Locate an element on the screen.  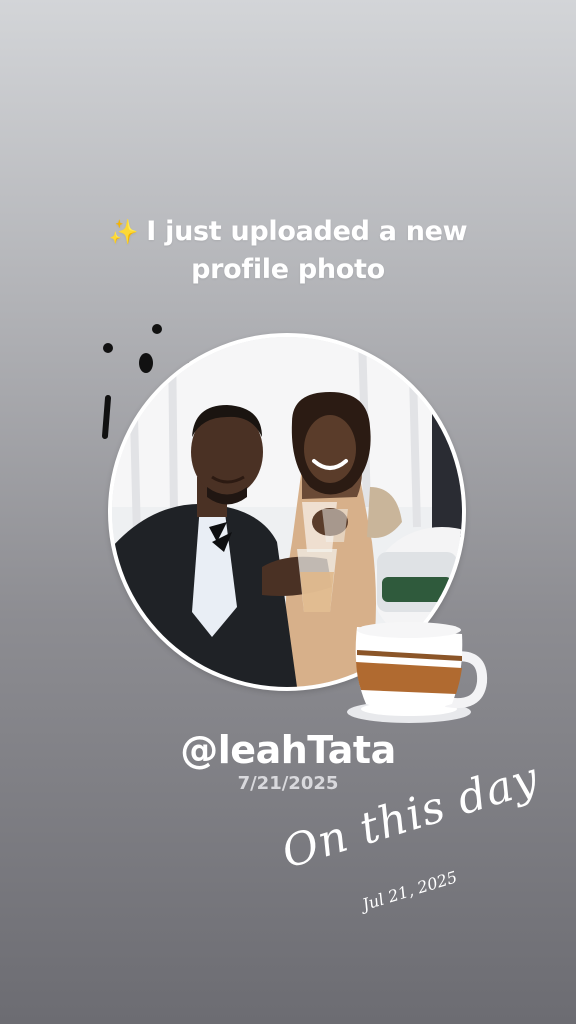
headline-line-1: ✨ I just uploaded a new is located at coordinates (288, 232).